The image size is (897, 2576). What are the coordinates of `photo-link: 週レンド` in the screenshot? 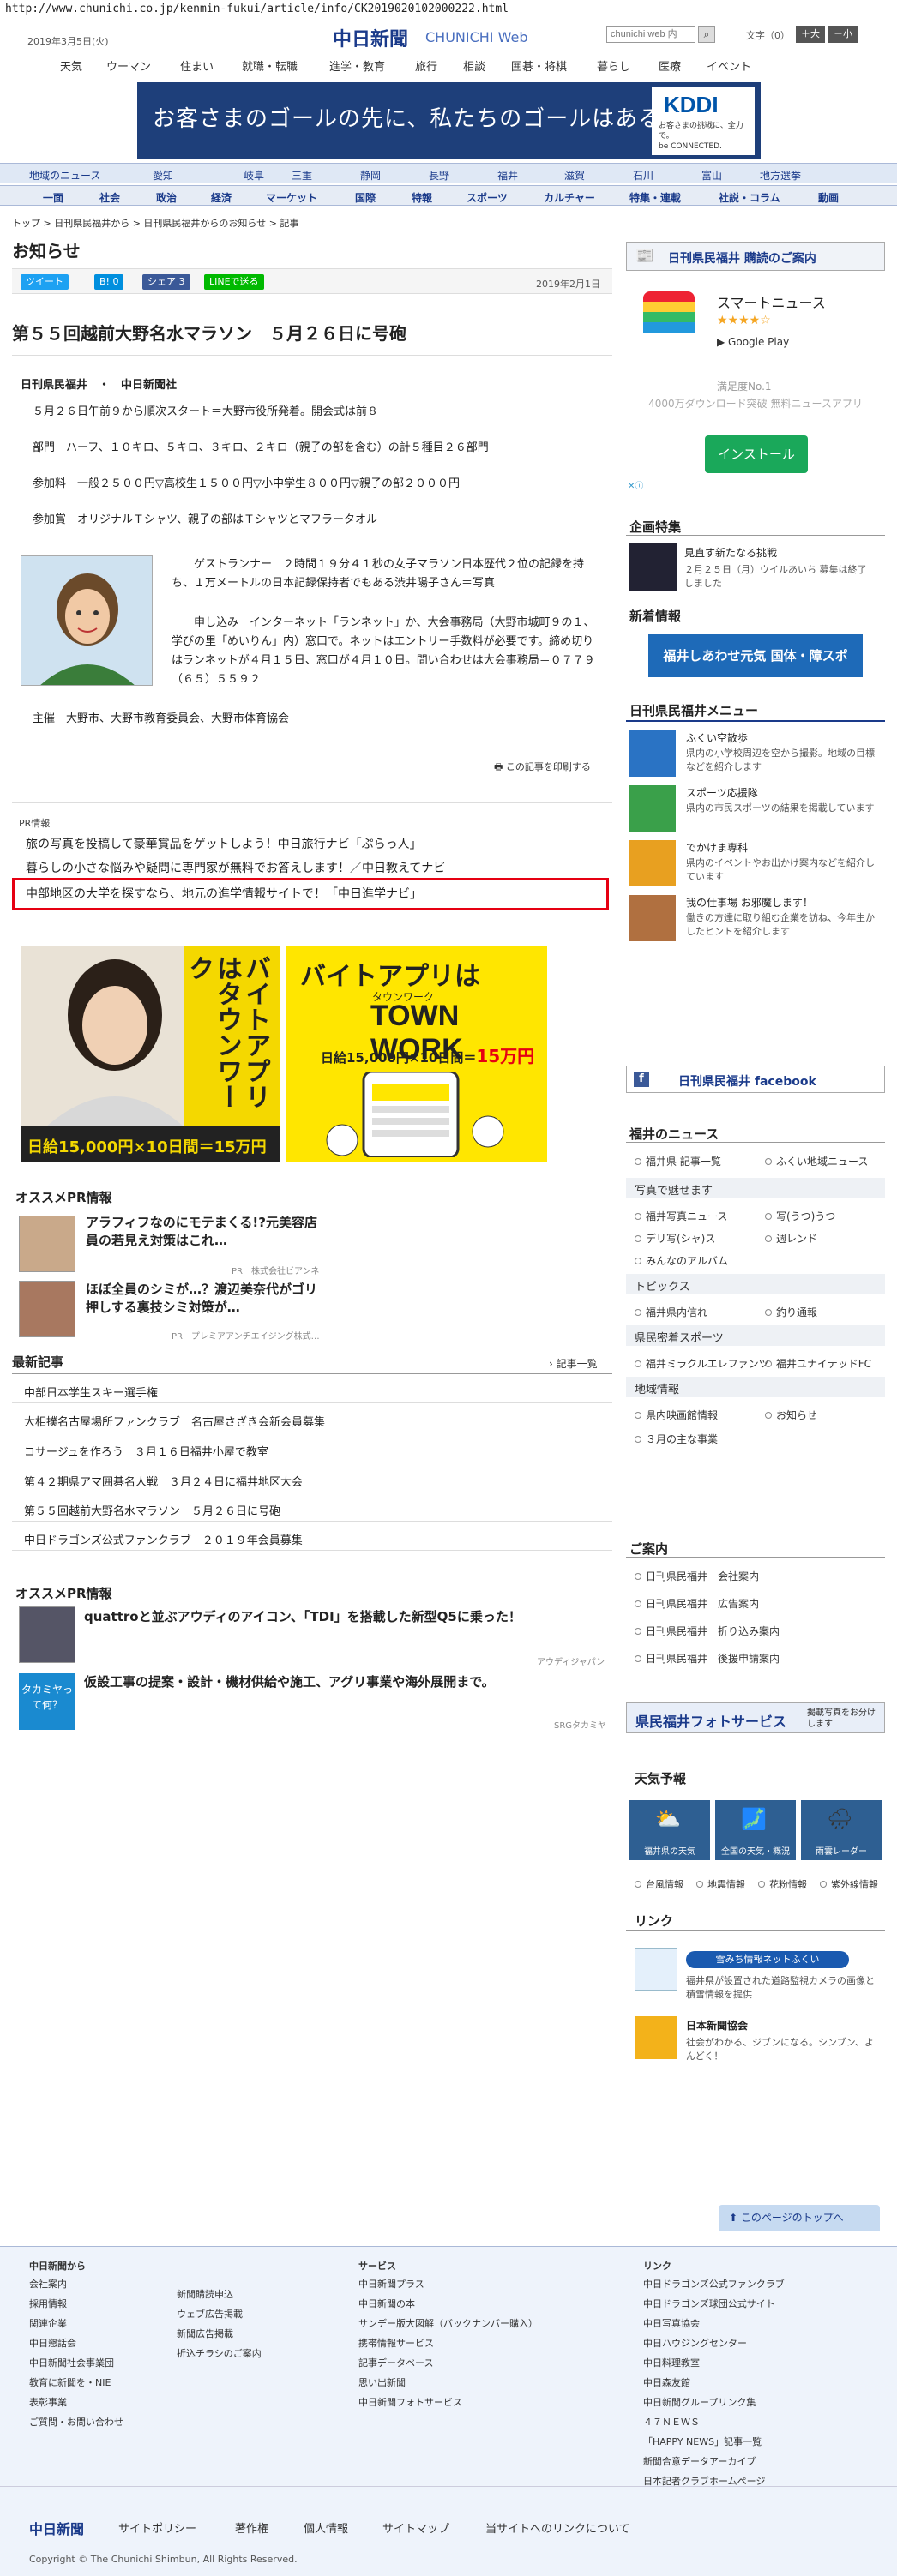 It's located at (791, 1238).